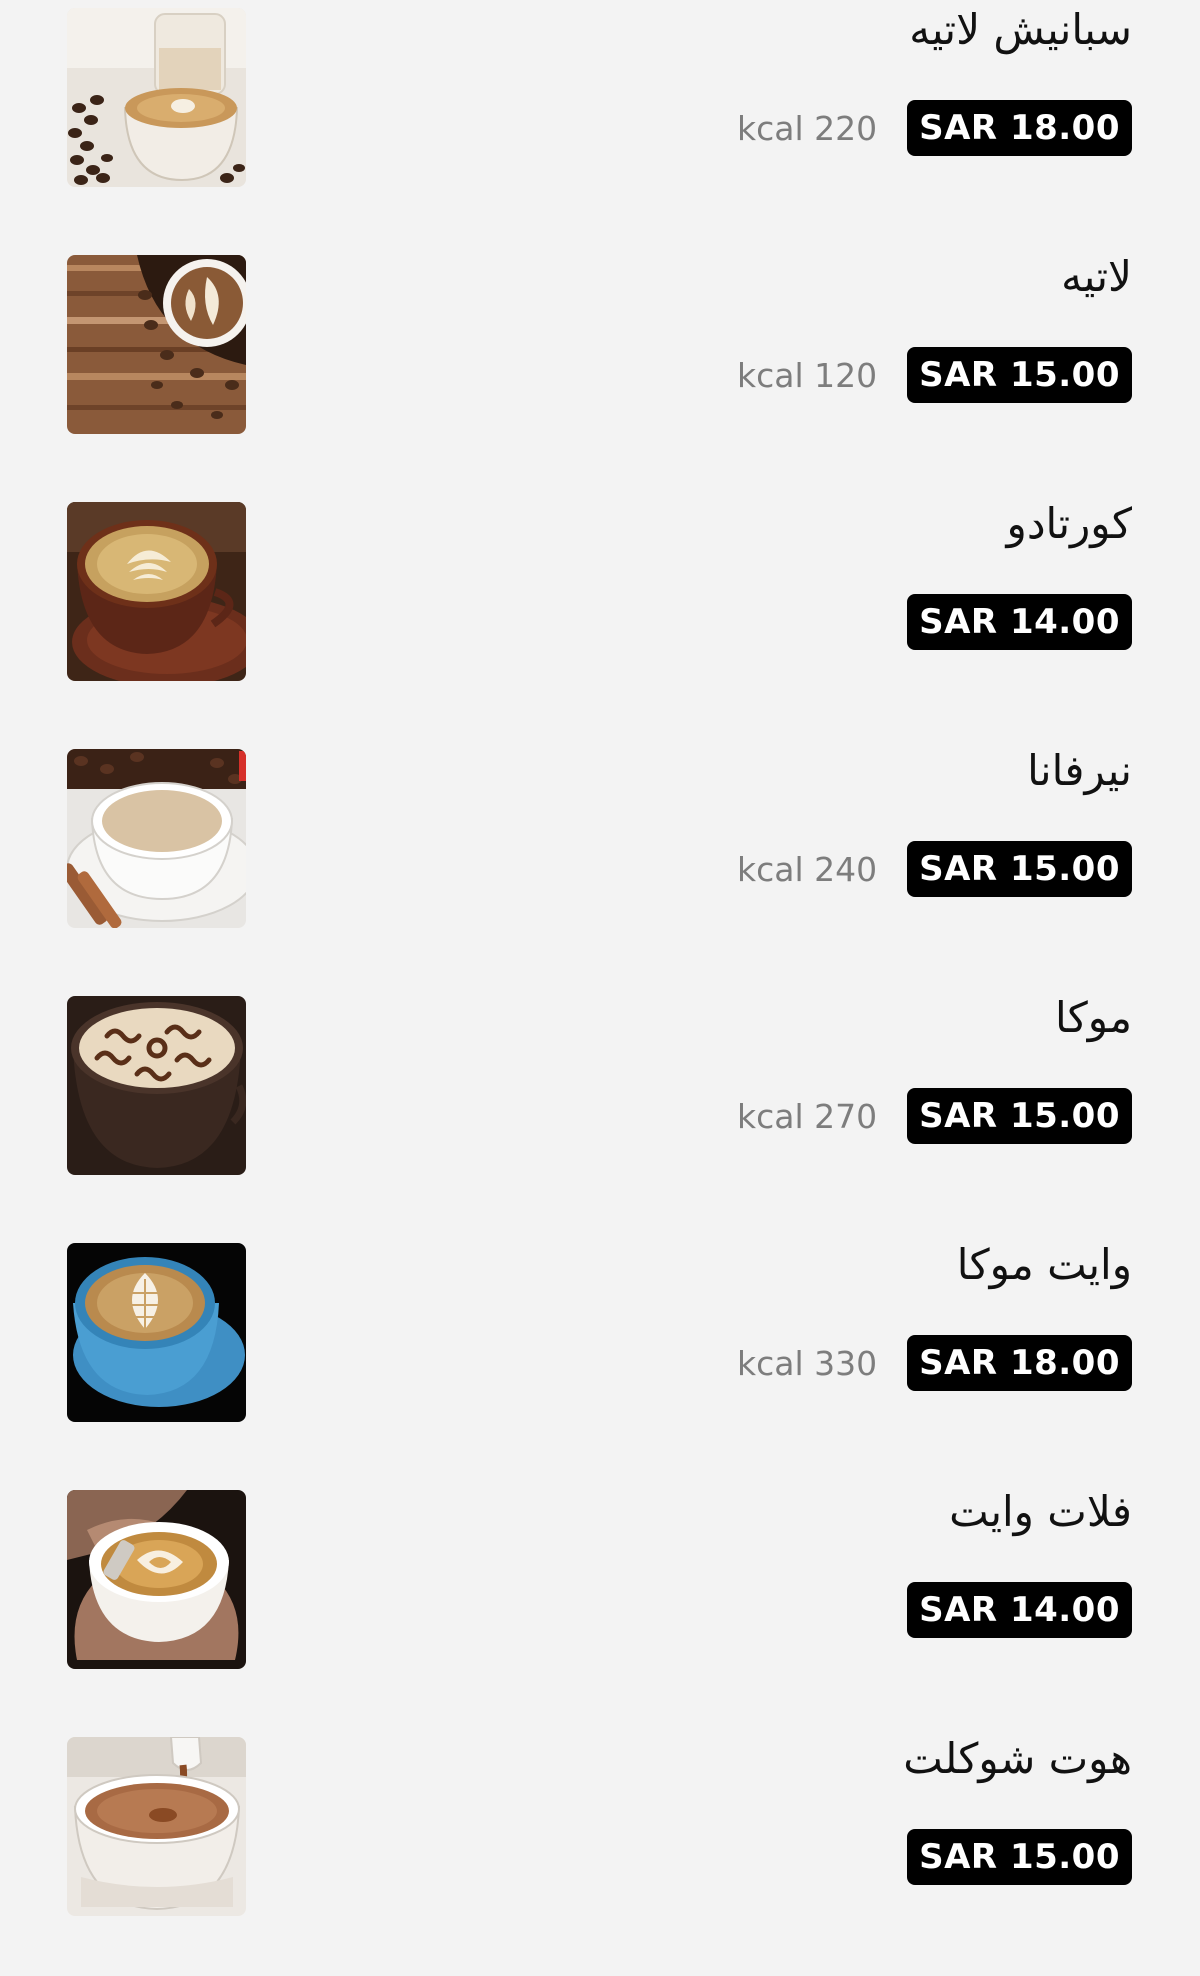  I want to click on menu-item-nirvana: نيرفانا SAR 15.00 kcal 240, so click(600, 864).